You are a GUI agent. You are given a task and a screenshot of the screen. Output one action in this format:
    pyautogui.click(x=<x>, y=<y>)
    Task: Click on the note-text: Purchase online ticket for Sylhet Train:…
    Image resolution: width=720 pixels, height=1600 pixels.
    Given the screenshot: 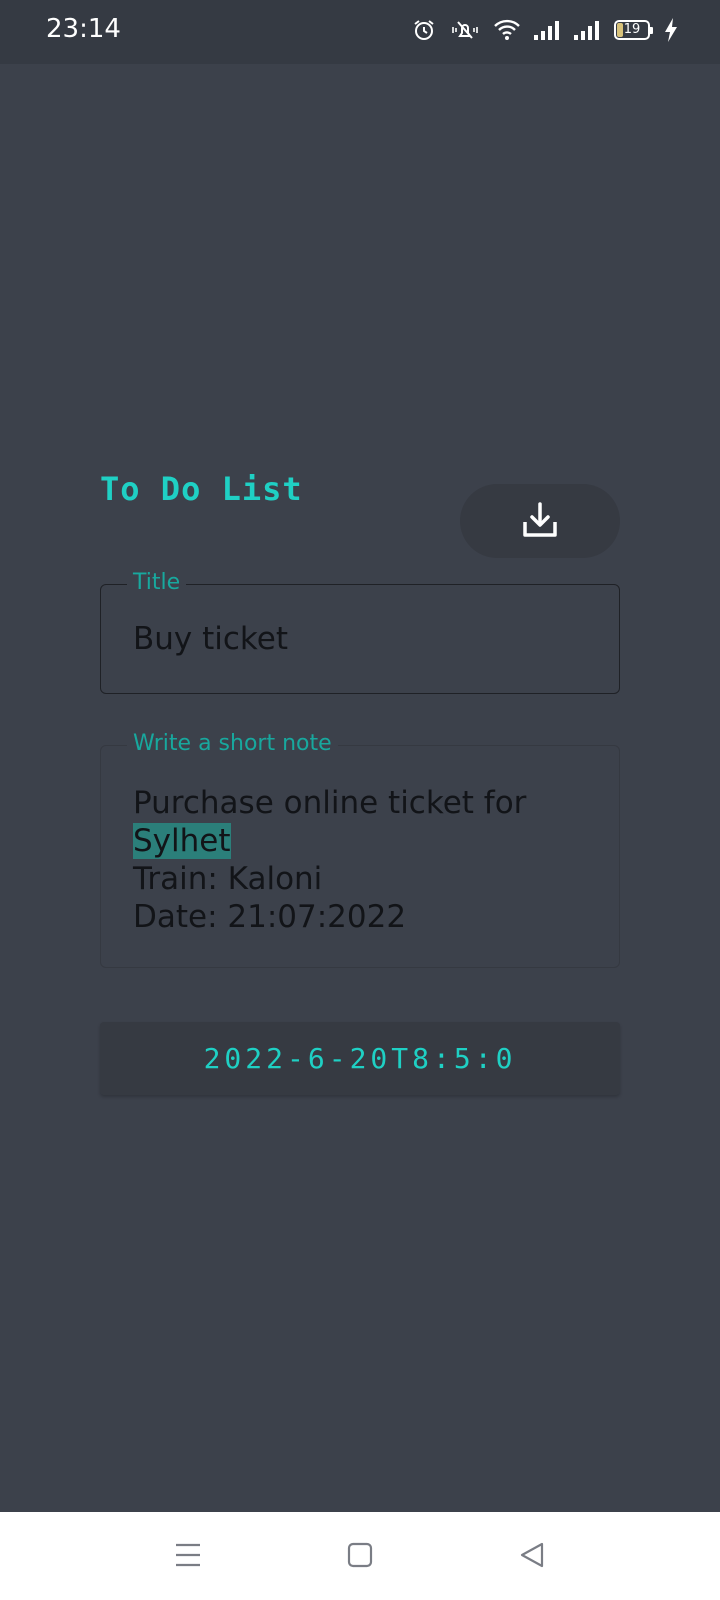 What is the action you would take?
    pyautogui.click(x=329, y=860)
    